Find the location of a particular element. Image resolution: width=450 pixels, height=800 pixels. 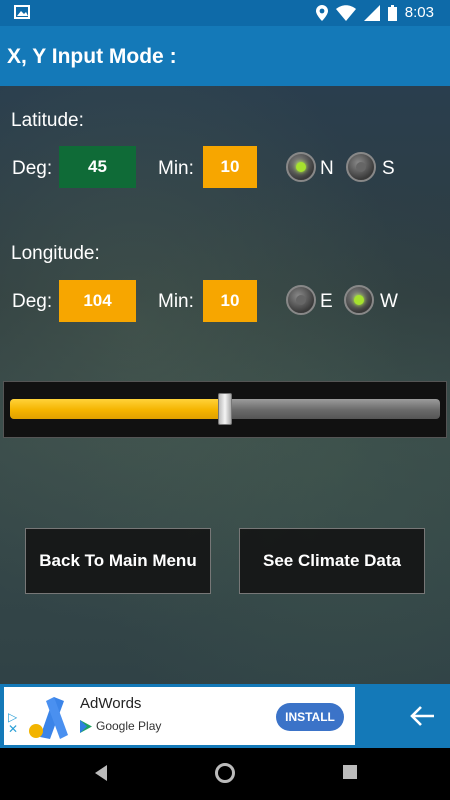

ad-store: Google Play is located at coordinates (120, 726).